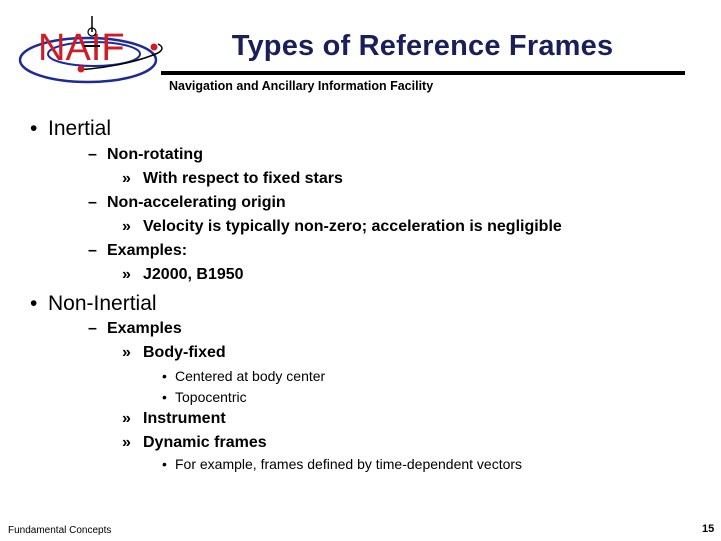 The image size is (721, 541). Describe the element at coordinates (422, 46) in the screenshot. I see `slide-title: Types of Reference Frames` at that location.